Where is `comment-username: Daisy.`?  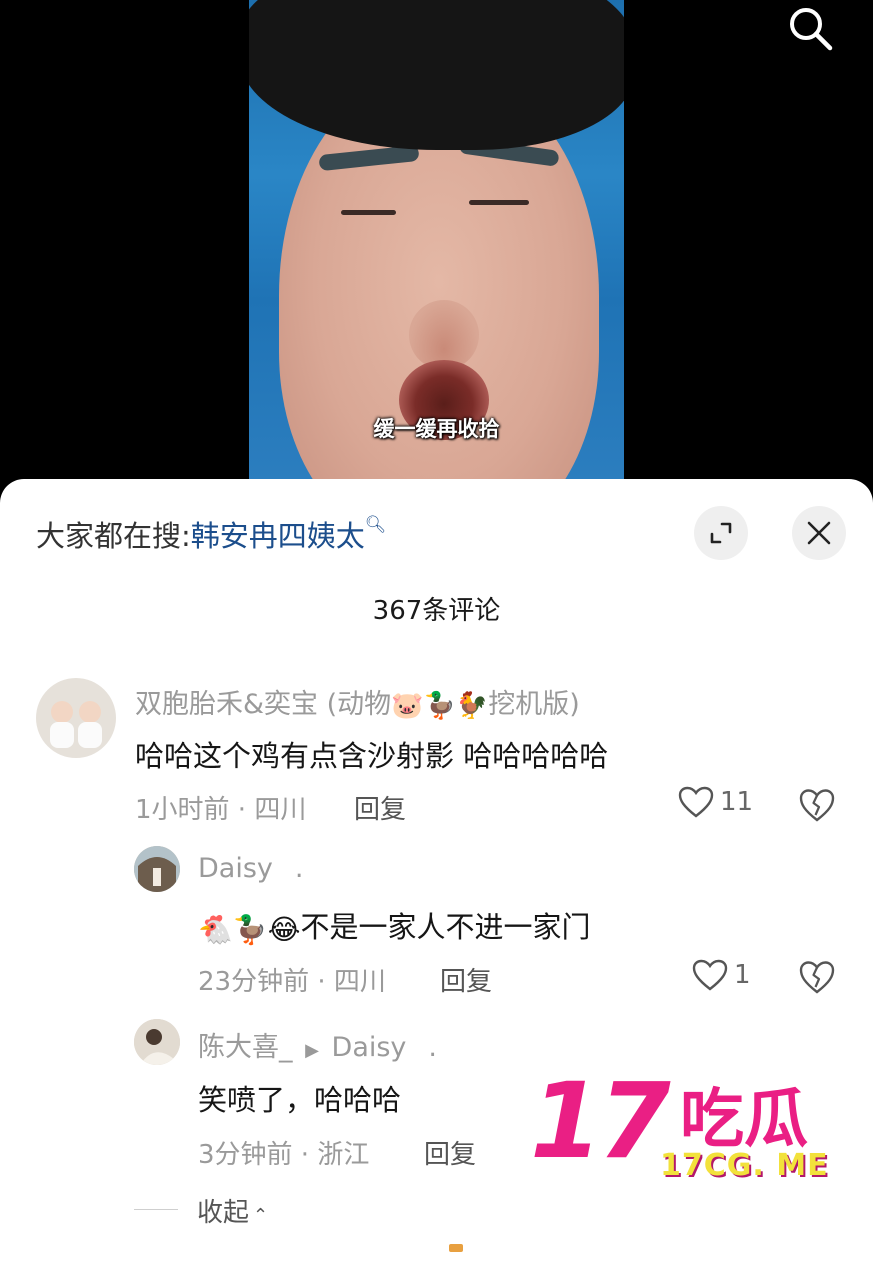 comment-username: Daisy. is located at coordinates (250, 868).